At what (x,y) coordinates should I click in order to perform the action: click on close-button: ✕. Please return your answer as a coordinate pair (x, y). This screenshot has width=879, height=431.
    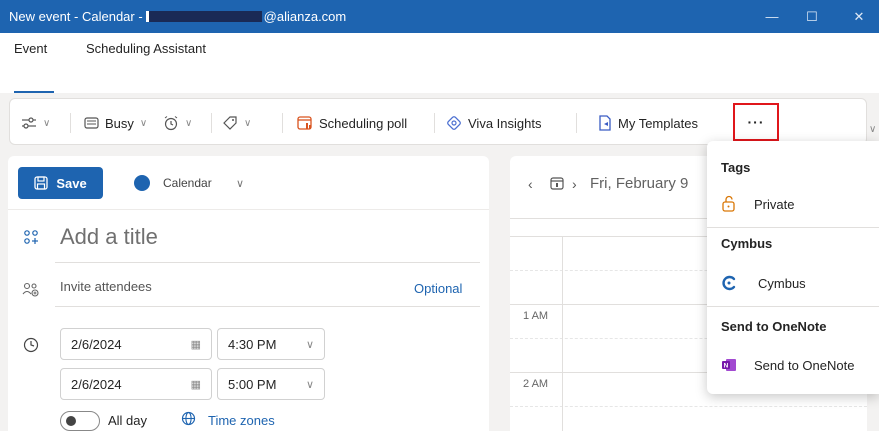
    Looking at the image, I should click on (859, 16).